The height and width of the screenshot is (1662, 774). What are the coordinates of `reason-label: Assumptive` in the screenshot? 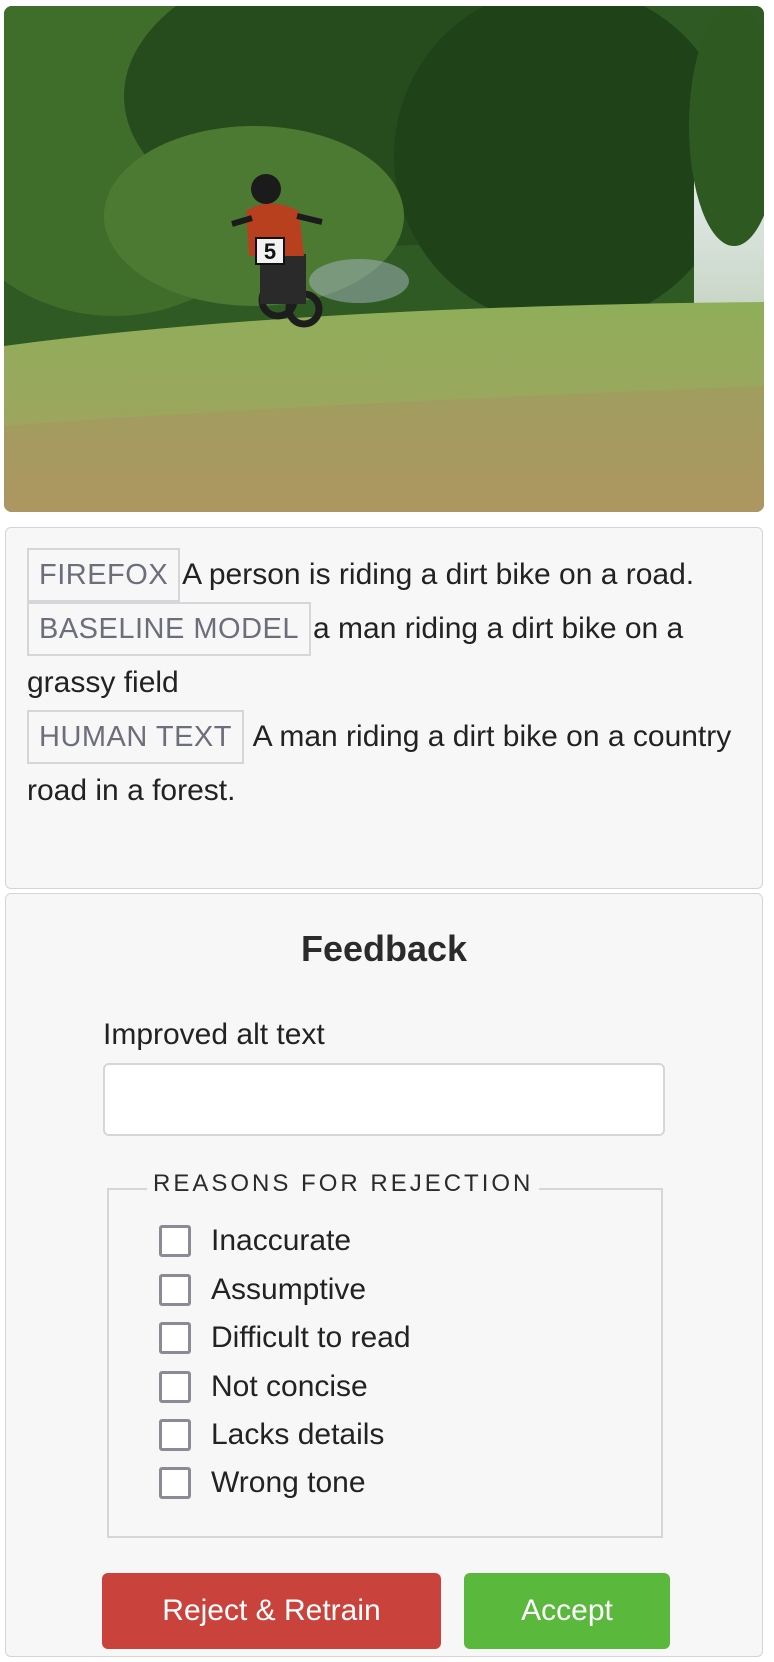 It's located at (289, 1289).